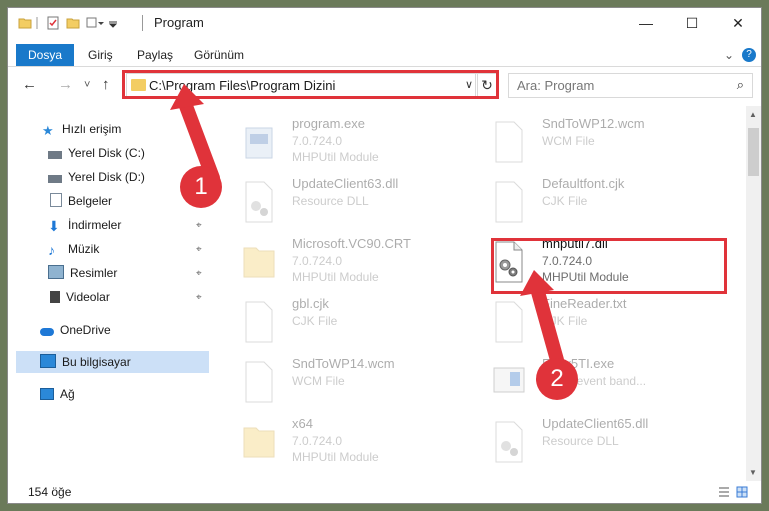  What do you see at coordinates (557, 379) in the screenshot?
I see `step-badge-2: 2` at bounding box center [557, 379].